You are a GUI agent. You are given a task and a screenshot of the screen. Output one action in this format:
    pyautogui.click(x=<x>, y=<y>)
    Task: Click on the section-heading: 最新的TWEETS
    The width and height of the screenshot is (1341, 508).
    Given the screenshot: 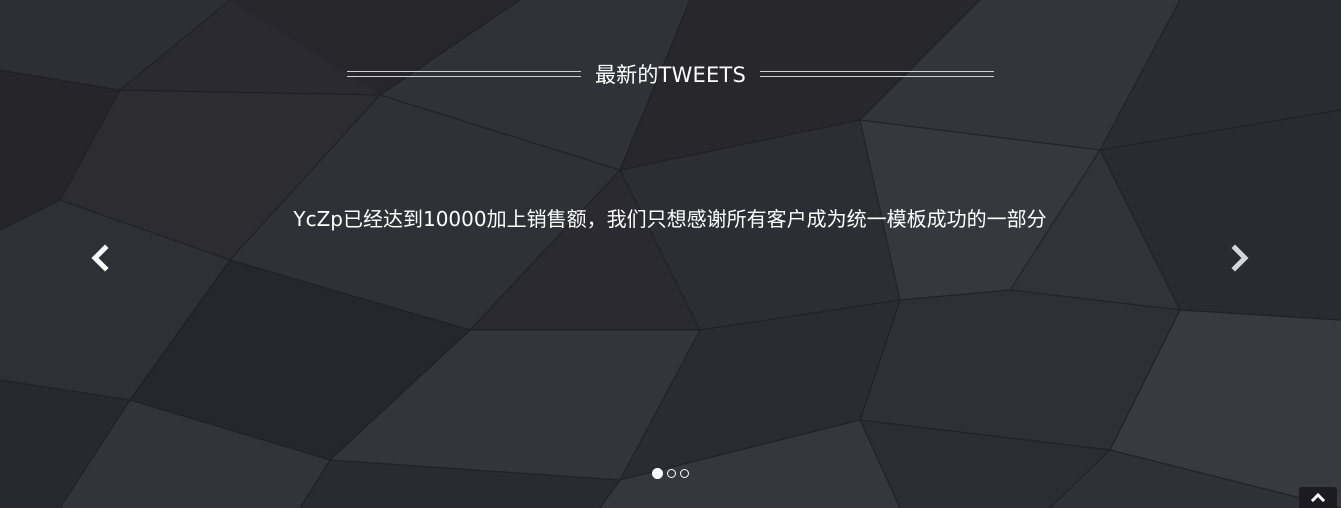 What is the action you would take?
    pyautogui.click(x=670, y=74)
    